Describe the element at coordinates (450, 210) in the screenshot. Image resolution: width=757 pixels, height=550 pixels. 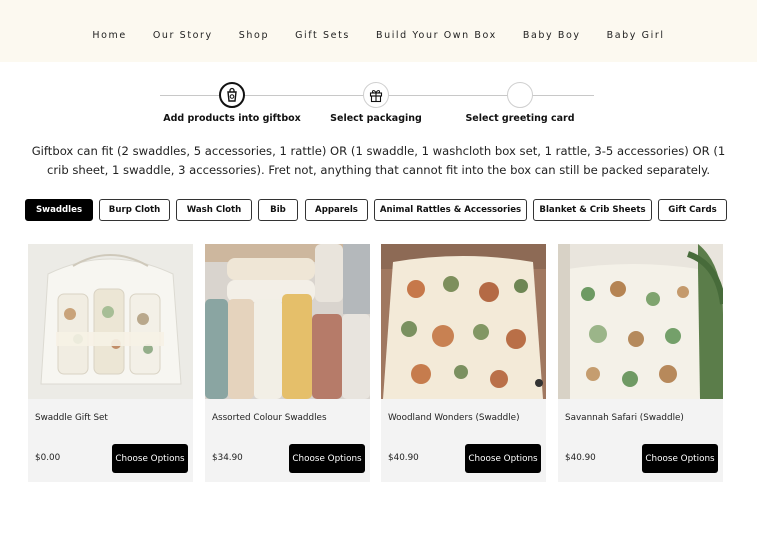
I see `filter-animal-rattles-accessories: Animal Rattles & Accessories` at that location.